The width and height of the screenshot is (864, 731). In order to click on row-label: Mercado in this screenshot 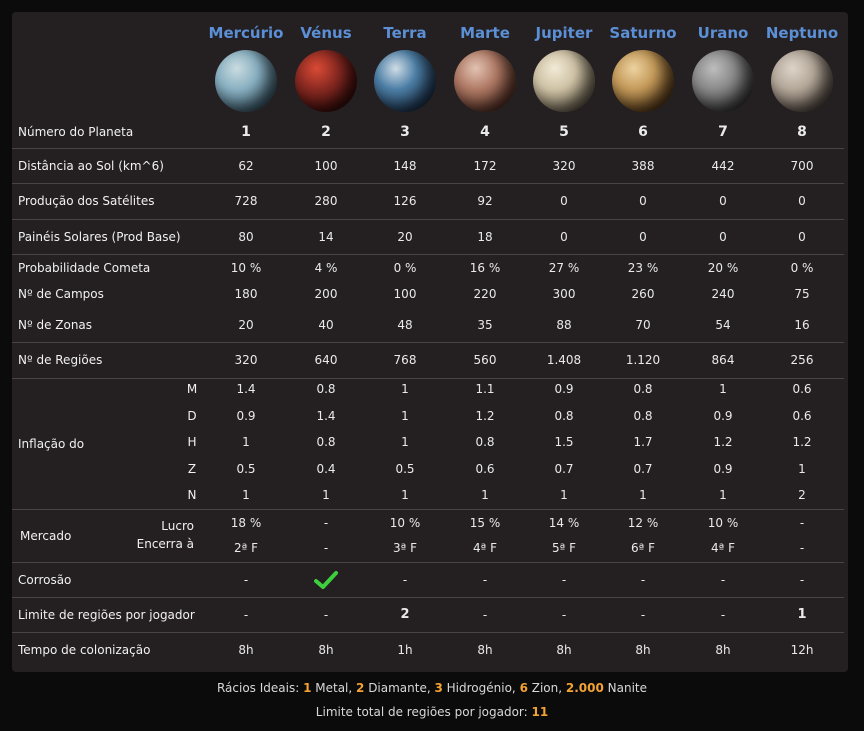, I will do `click(46, 536)`.